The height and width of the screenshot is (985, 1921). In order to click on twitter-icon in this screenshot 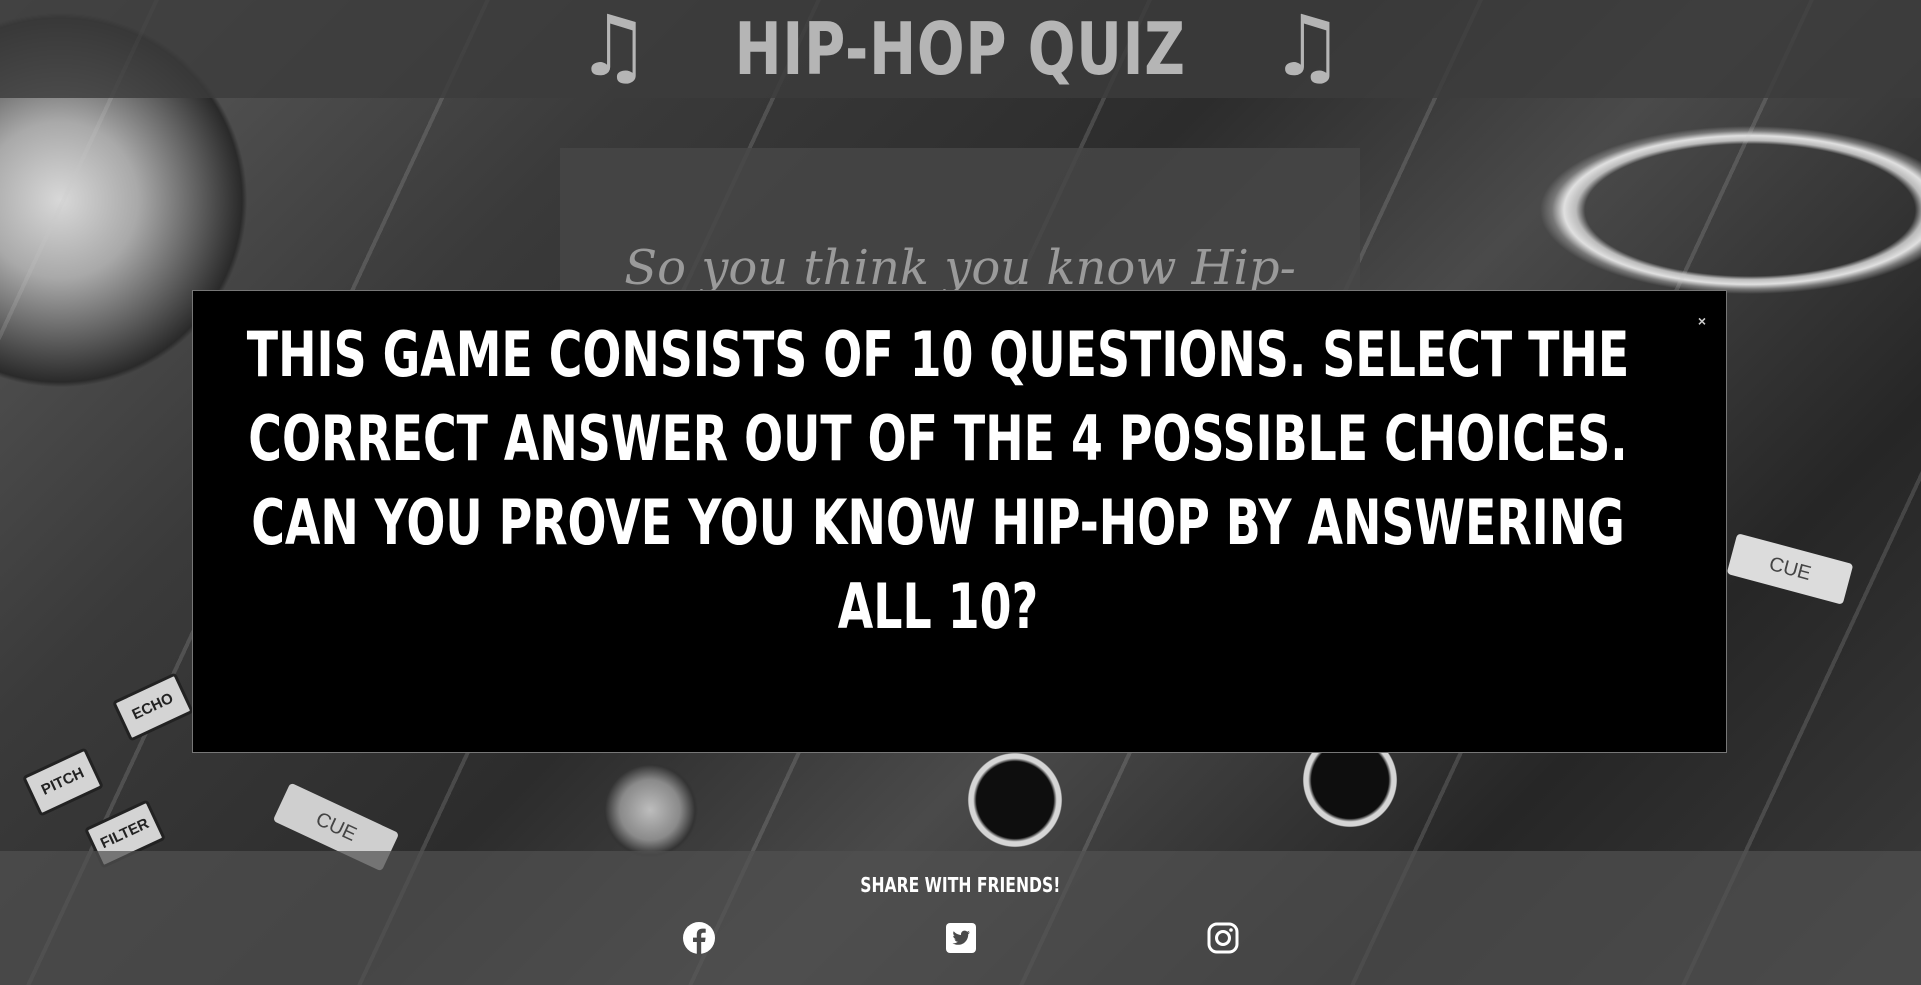, I will do `click(961, 938)`.